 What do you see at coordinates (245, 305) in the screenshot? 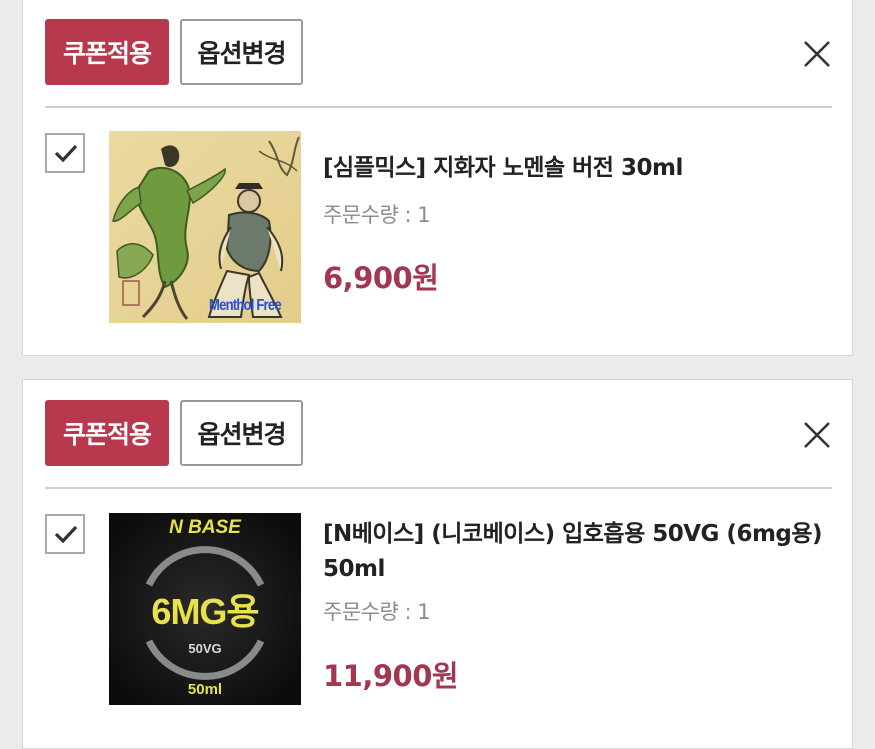
I see `thumbnail-caption: Menthol Free` at bounding box center [245, 305].